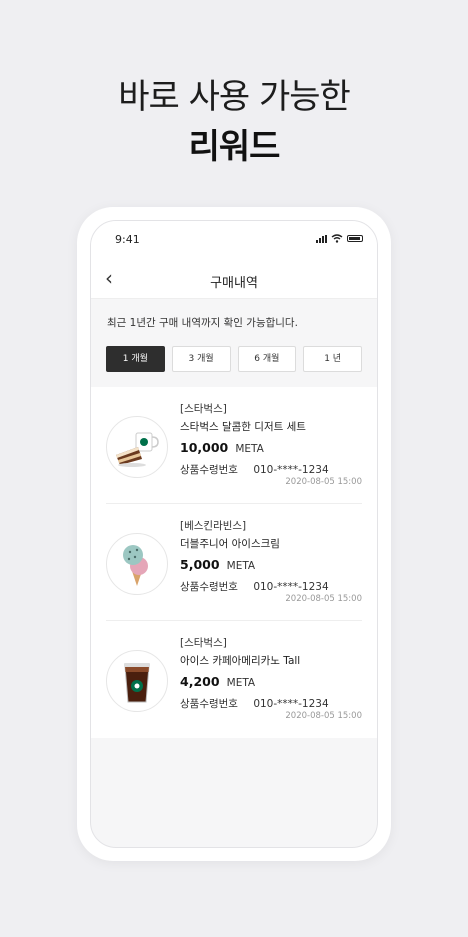 The width and height of the screenshot is (468, 937). Describe the element at coordinates (337, 238) in the screenshot. I see `wifi-icon` at that location.